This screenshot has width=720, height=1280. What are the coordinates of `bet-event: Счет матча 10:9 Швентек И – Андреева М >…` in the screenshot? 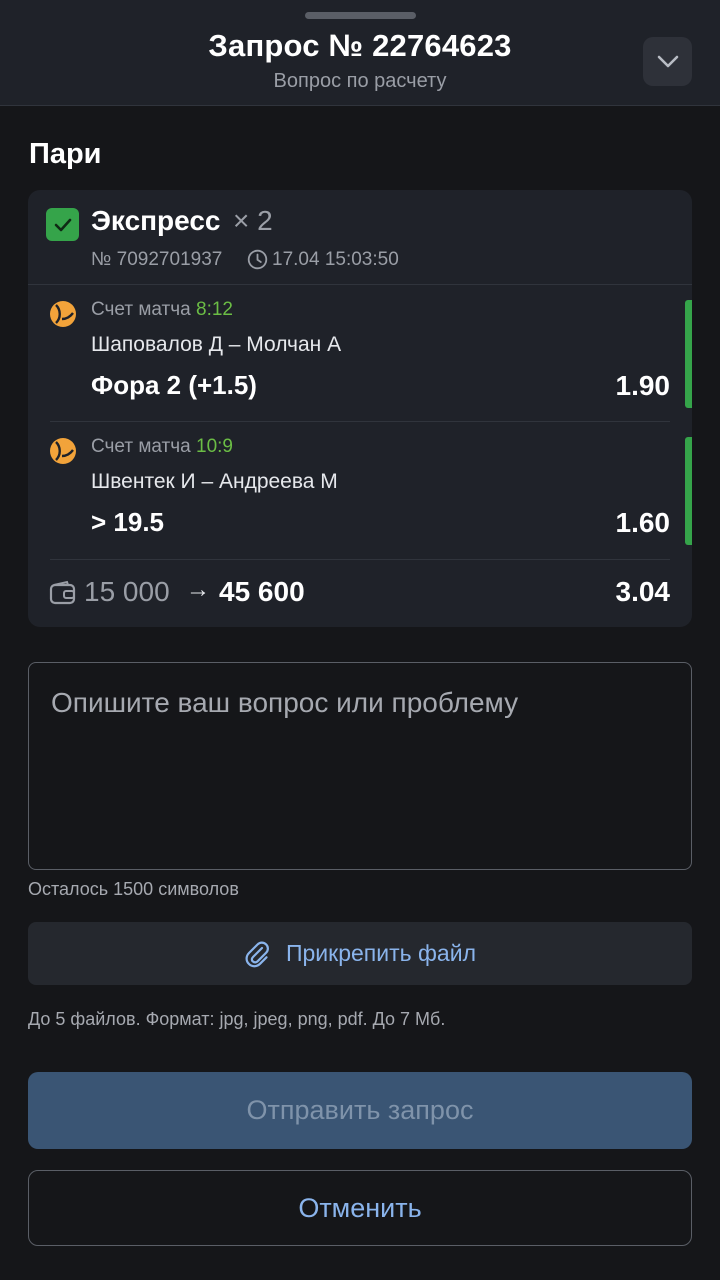 It's located at (360, 486).